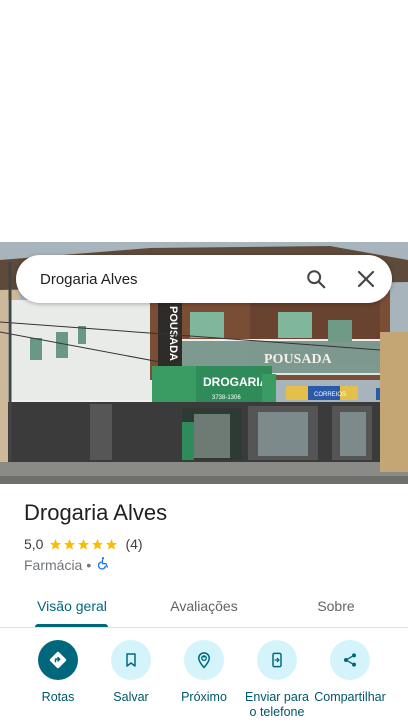 Image resolution: width=408 pixels, height=726 pixels. I want to click on send-to-phone-button: Enviar para o telefone, so click(277, 680).